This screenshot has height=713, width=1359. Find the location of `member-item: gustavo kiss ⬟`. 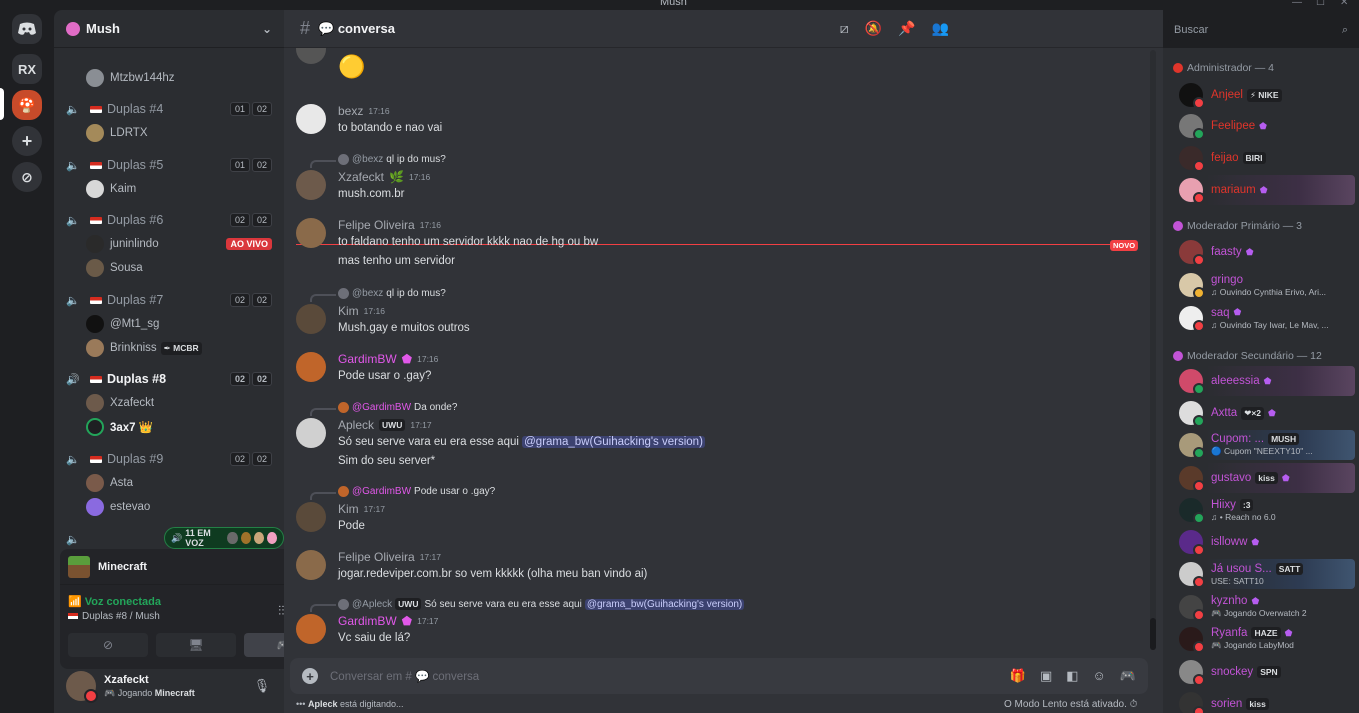

member-item: gustavo kiss ⬟ is located at coordinates (1262, 478).